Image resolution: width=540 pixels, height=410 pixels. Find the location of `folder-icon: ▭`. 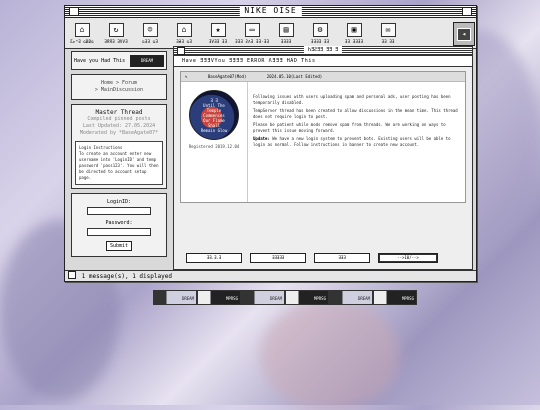

folder-icon: ▭ is located at coordinates (252, 29).